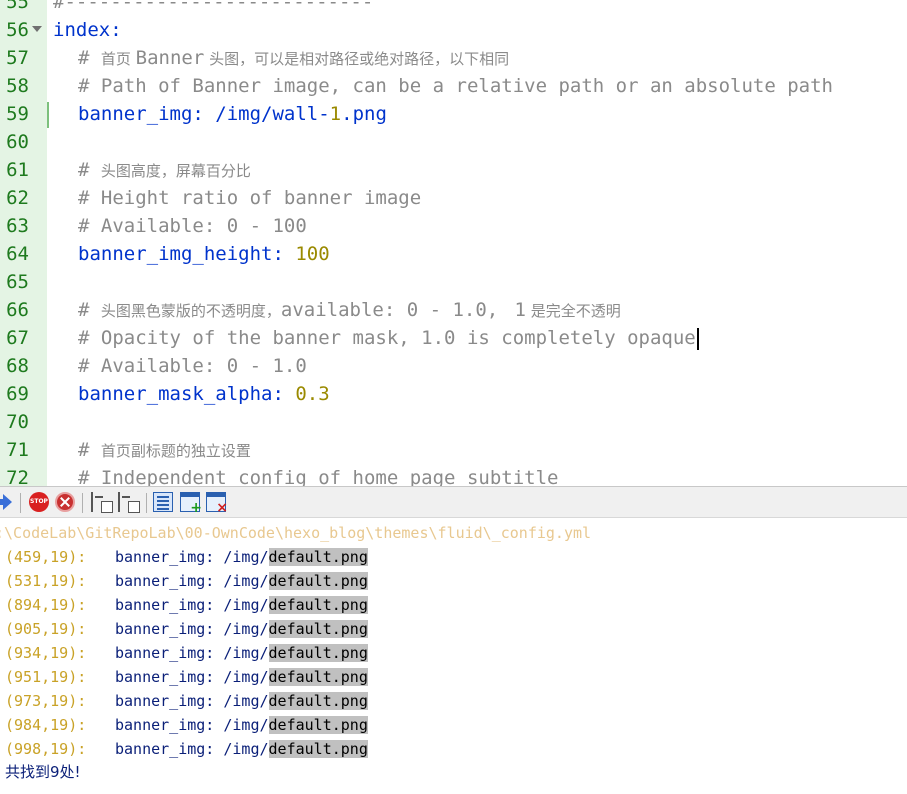 The image size is (907, 794). Describe the element at coordinates (191, 504) in the screenshot. I see `window-add-icon` at that location.